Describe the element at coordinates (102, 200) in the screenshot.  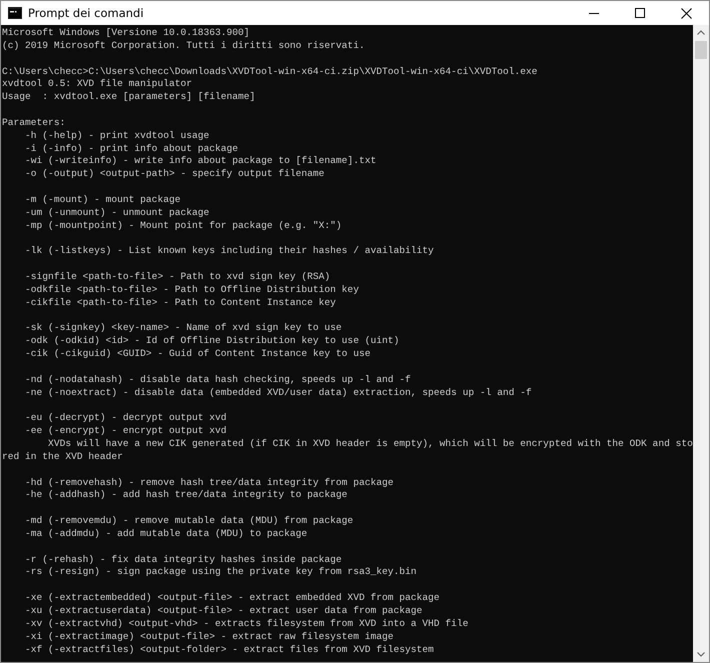
I see `console-line: -m (-mount) - mount package` at that location.